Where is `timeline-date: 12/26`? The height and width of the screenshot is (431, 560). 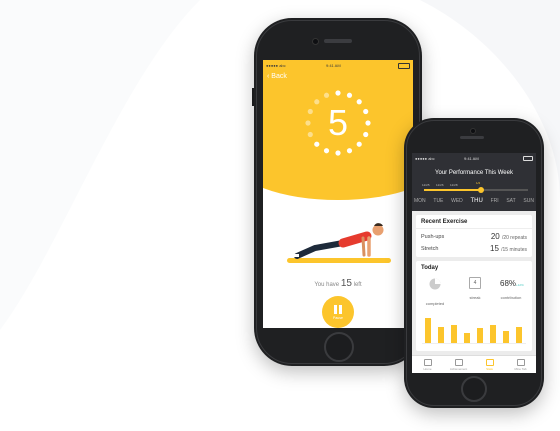 timeline-date: 12/26 is located at coordinates (440, 185).